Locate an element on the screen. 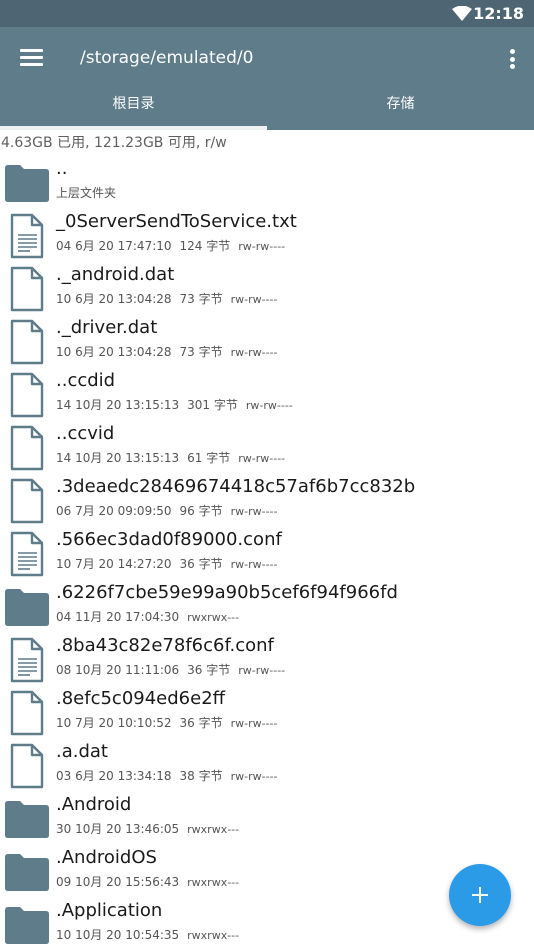  more-vert-icon is located at coordinates (513, 59).